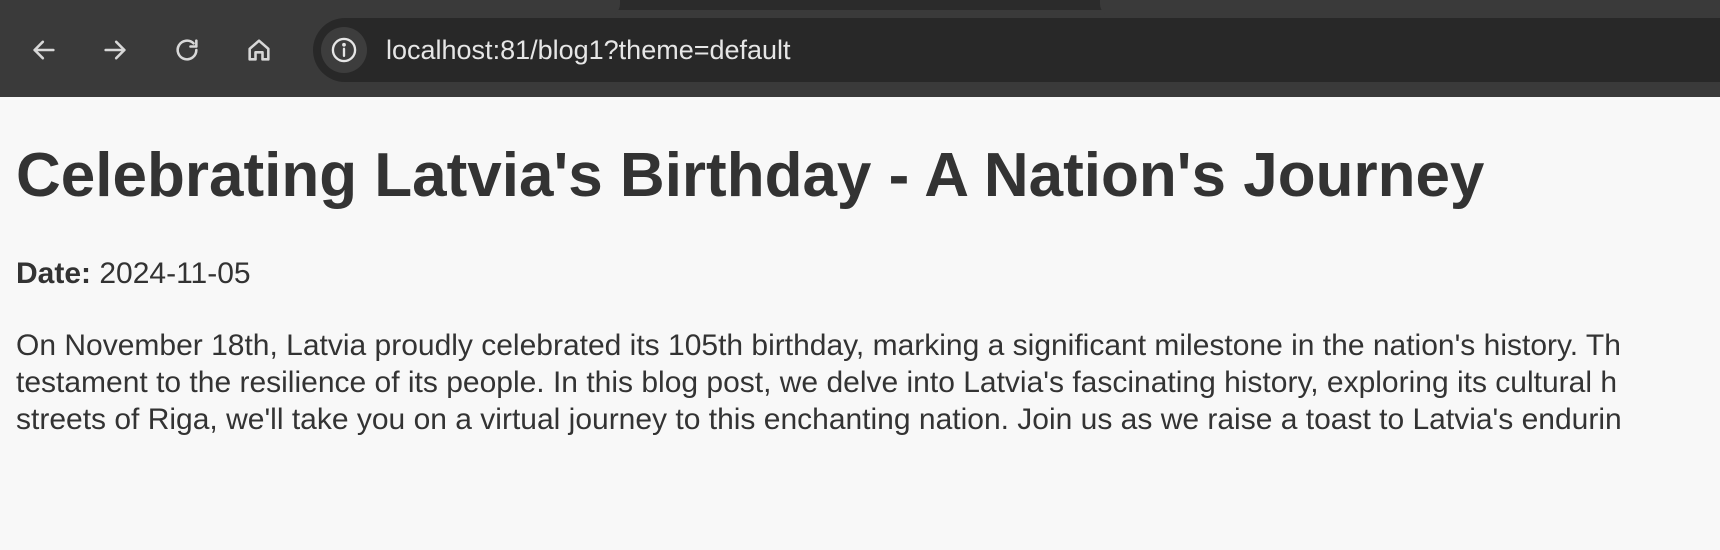 The height and width of the screenshot is (550, 1720). I want to click on home-icon, so click(259, 50).